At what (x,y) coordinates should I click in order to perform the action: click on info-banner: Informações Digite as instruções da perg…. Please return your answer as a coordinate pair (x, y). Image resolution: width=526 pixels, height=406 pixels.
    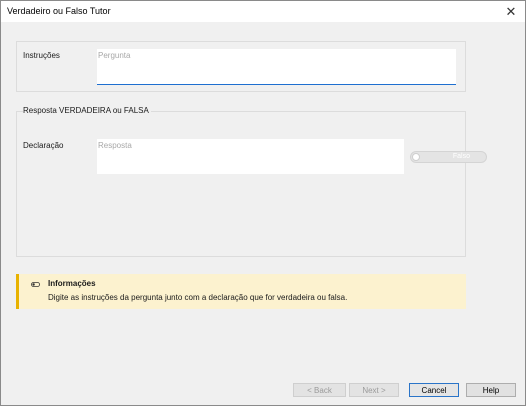
    Looking at the image, I should click on (241, 291).